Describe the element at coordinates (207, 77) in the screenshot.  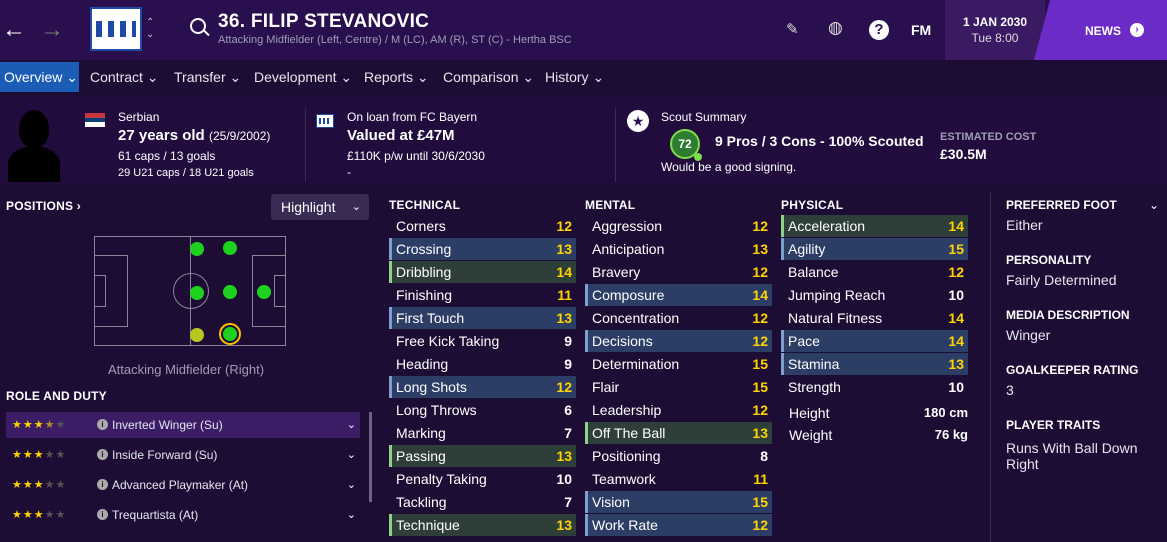
I see `tab-transfer: Transfer ⌄` at that location.